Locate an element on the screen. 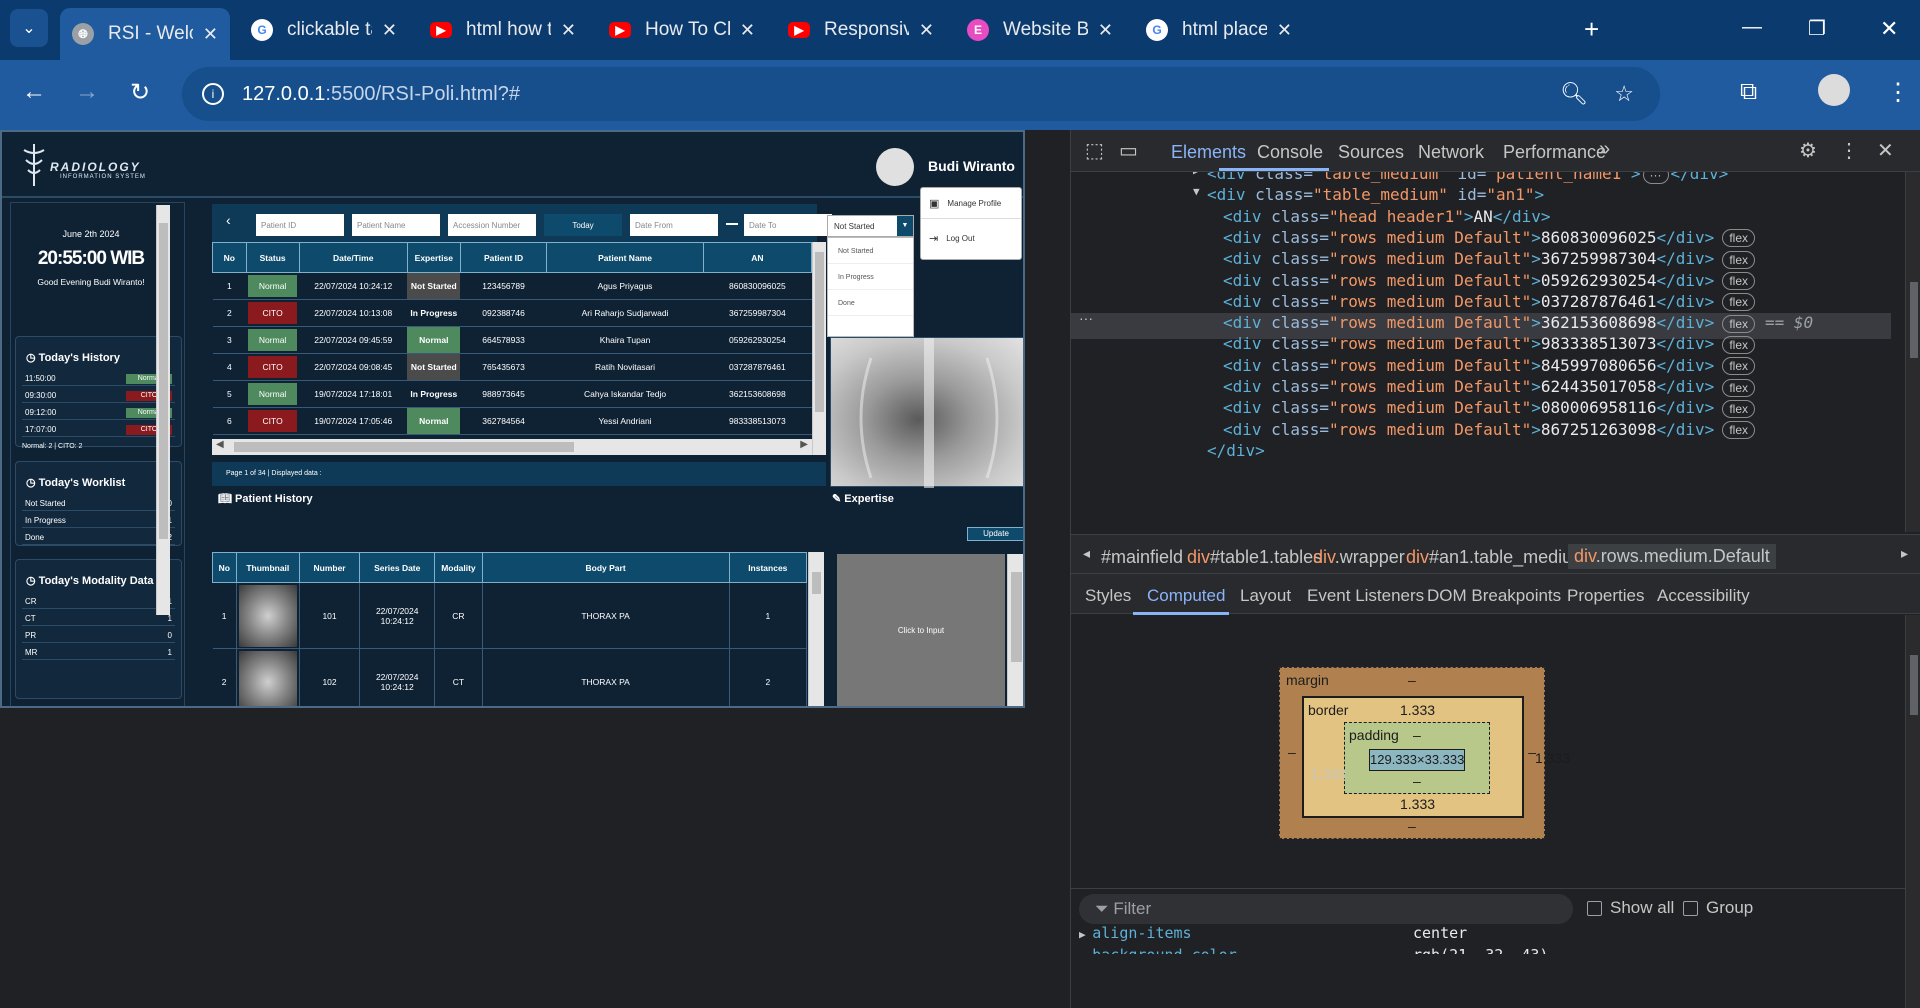 The width and height of the screenshot is (1920, 1008). worklist-row: In Progress1 is located at coordinates (98, 521).